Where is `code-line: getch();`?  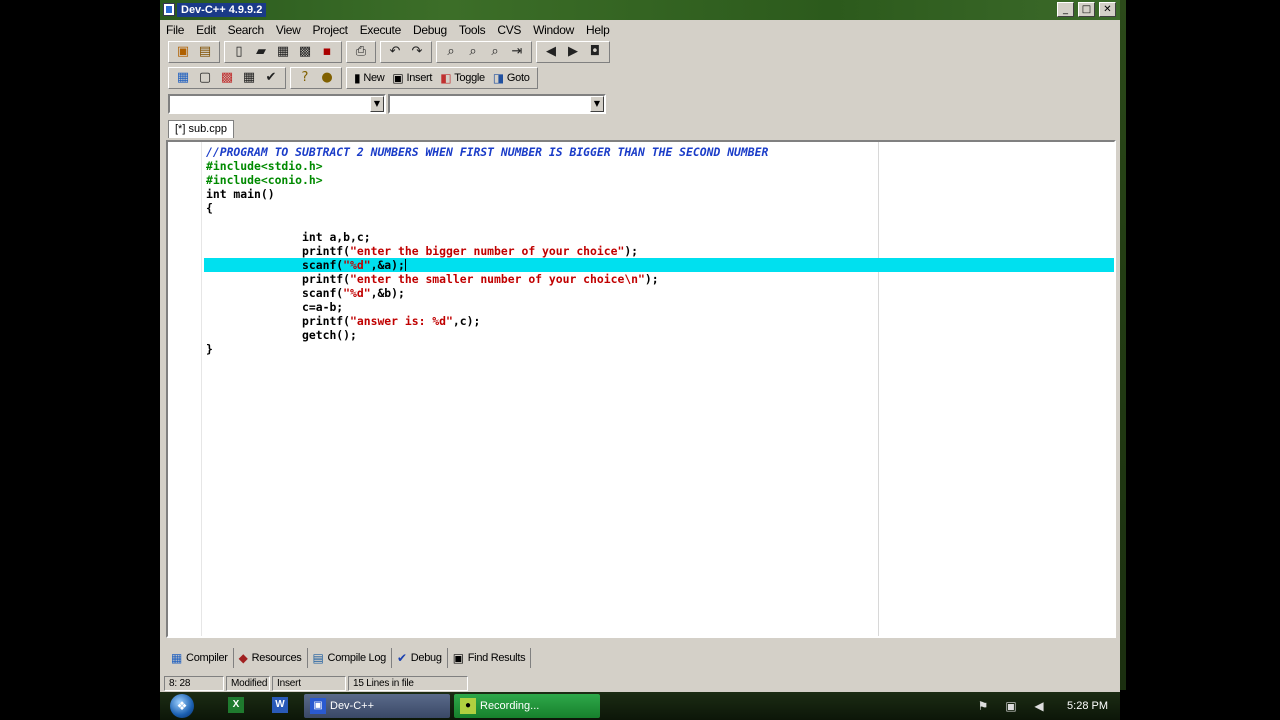
code-line: getch(); is located at coordinates (659, 335).